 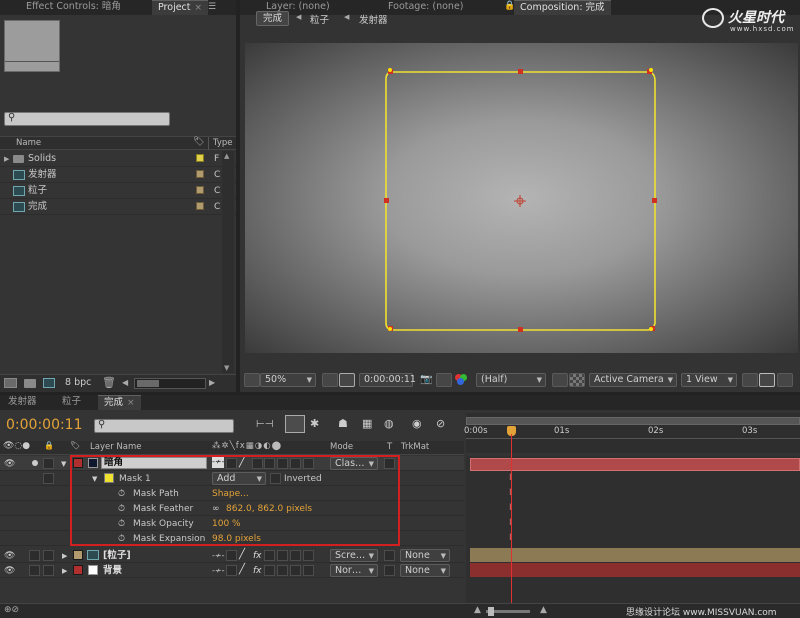 What do you see at coordinates (389, 447) in the screenshot?
I see `t-header: T` at bounding box center [389, 447].